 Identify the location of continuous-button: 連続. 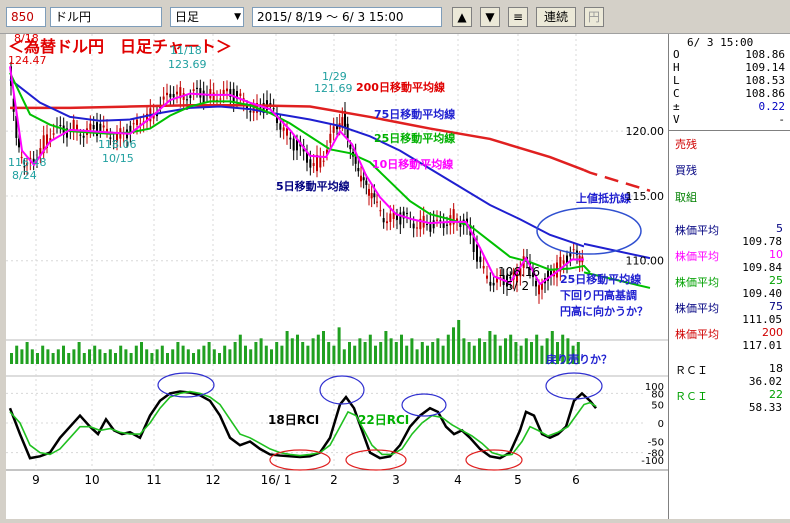
(556, 17).